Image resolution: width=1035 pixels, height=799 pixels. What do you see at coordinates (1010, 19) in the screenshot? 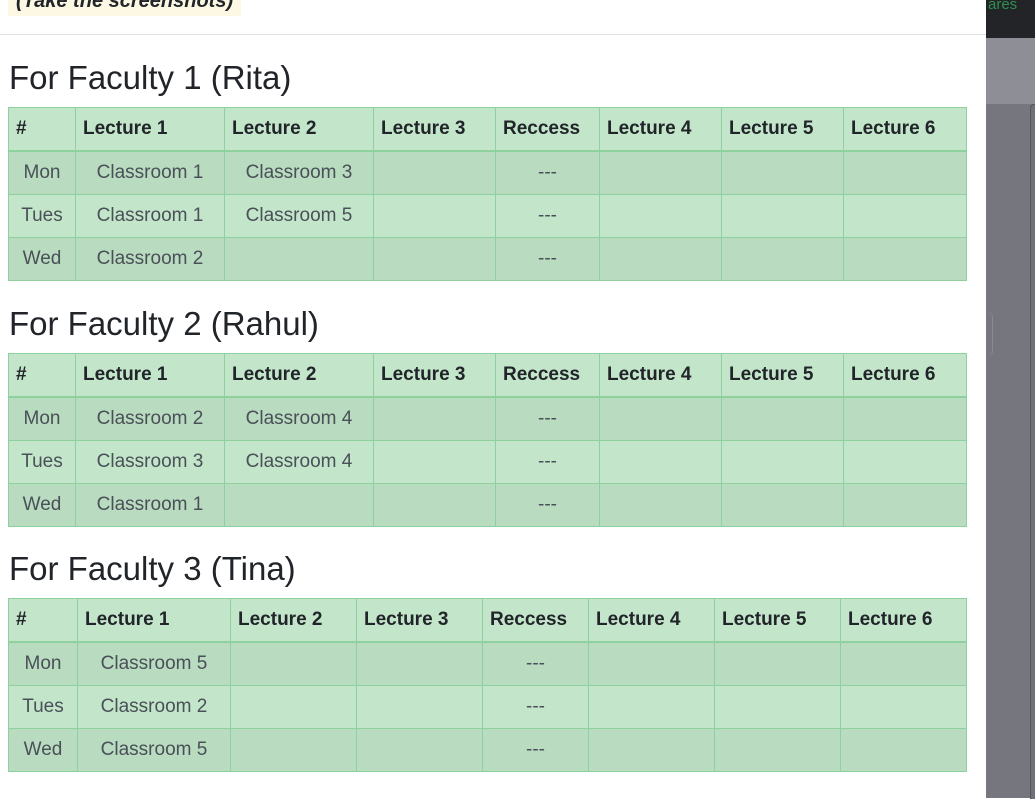
I see `background-navbar: ares` at bounding box center [1010, 19].